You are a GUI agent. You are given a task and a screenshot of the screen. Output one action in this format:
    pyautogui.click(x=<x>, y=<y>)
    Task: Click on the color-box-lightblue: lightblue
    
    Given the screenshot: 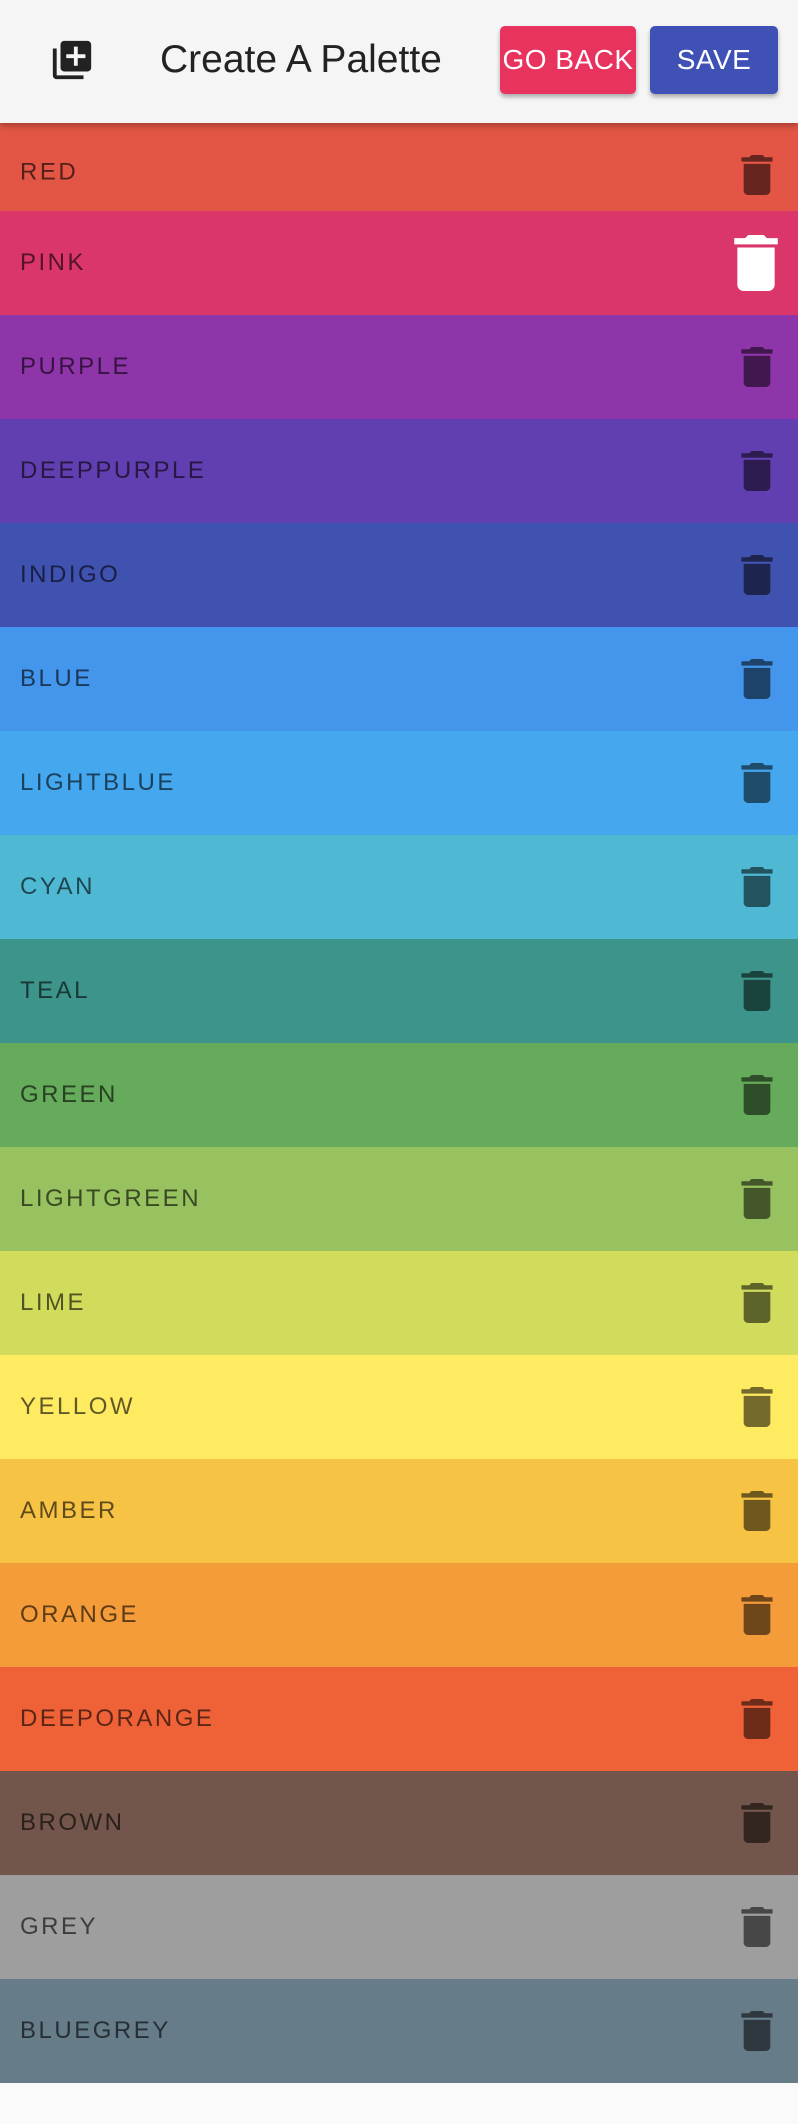 What is the action you would take?
    pyautogui.click(x=399, y=783)
    